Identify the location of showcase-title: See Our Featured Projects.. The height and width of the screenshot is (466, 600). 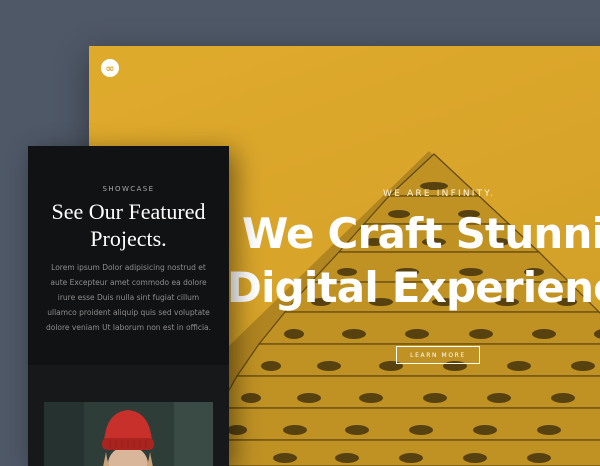
(128, 225).